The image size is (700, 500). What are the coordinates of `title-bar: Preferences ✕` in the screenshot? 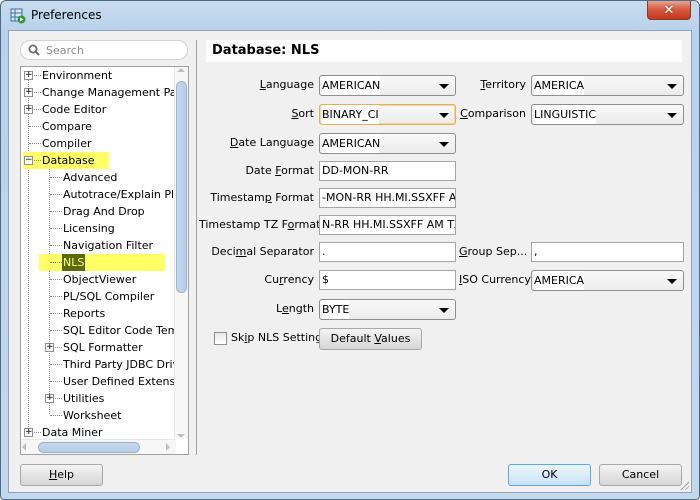 It's located at (350, 16).